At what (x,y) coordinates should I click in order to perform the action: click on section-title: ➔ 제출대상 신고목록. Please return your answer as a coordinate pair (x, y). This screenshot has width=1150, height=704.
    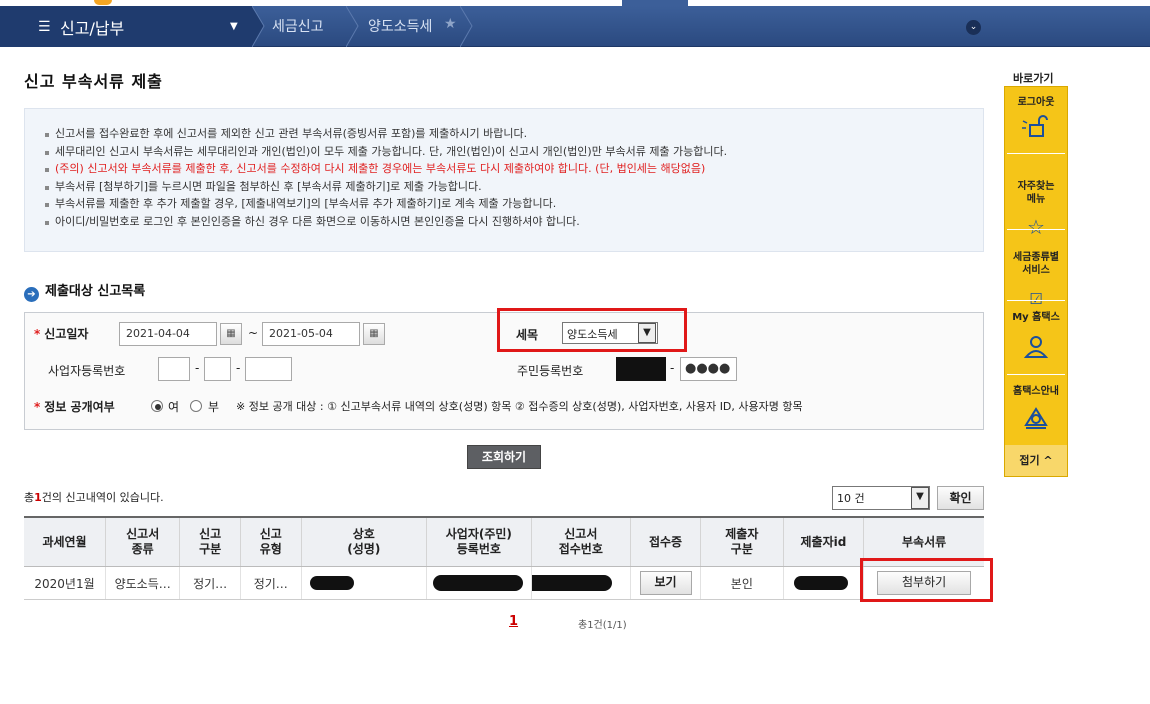
    Looking at the image, I should click on (84, 291).